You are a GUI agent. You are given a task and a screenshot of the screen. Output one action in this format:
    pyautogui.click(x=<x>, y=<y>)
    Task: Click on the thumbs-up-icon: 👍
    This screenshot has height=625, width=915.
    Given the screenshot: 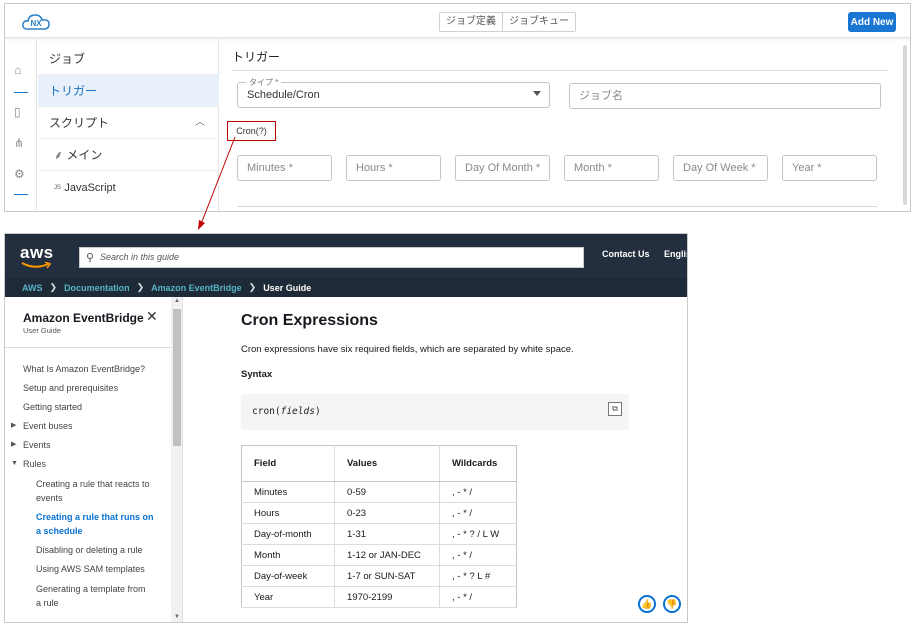 What is the action you would take?
    pyautogui.click(x=647, y=604)
    